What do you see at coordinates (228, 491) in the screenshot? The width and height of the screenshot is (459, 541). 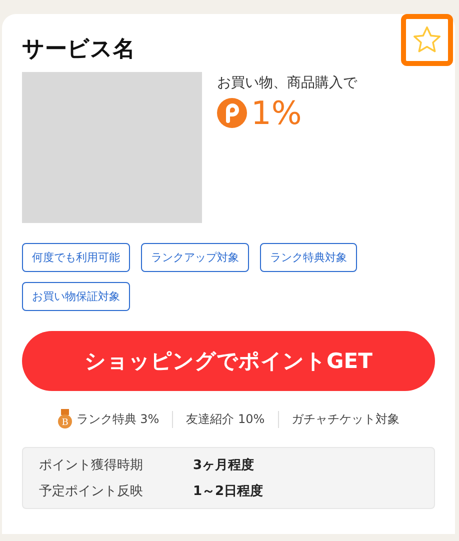 I see `info-value: 1～2日程度` at bounding box center [228, 491].